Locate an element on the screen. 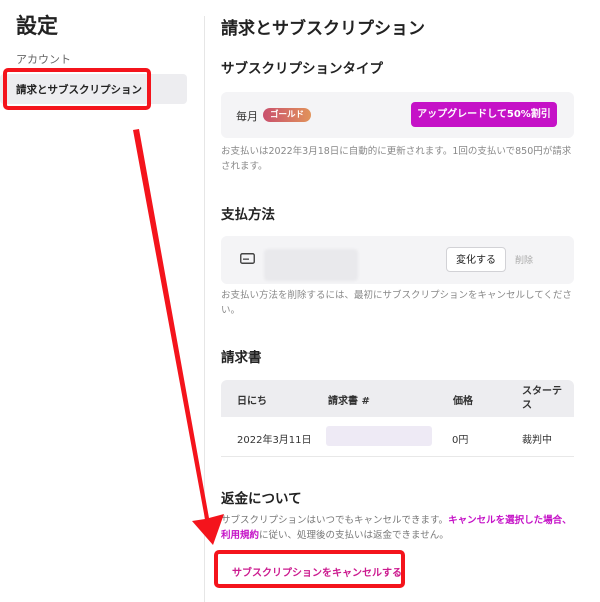 This screenshot has width=600, height=602. settings-title: 設定 is located at coordinates (37, 26).